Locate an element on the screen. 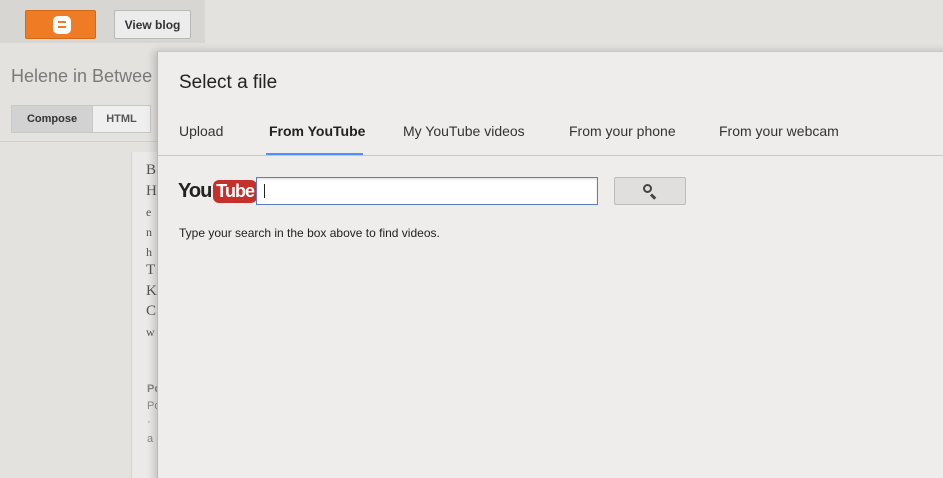 This screenshot has width=943, height=478. blogger-logo-icon is located at coordinates (62, 25).